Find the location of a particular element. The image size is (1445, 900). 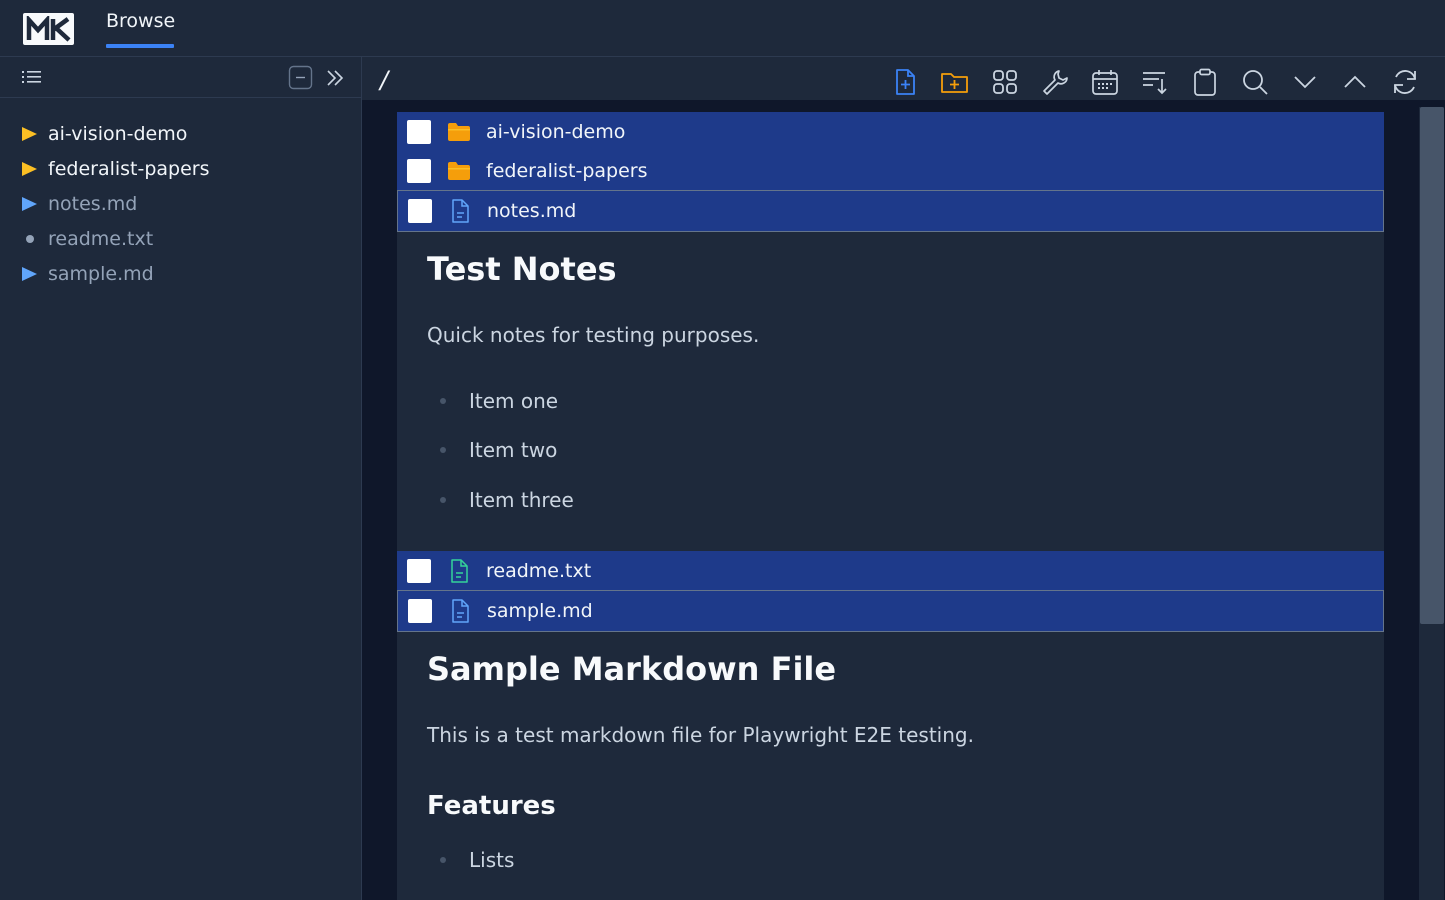

chevron-up-icon is located at coordinates (1355, 81).